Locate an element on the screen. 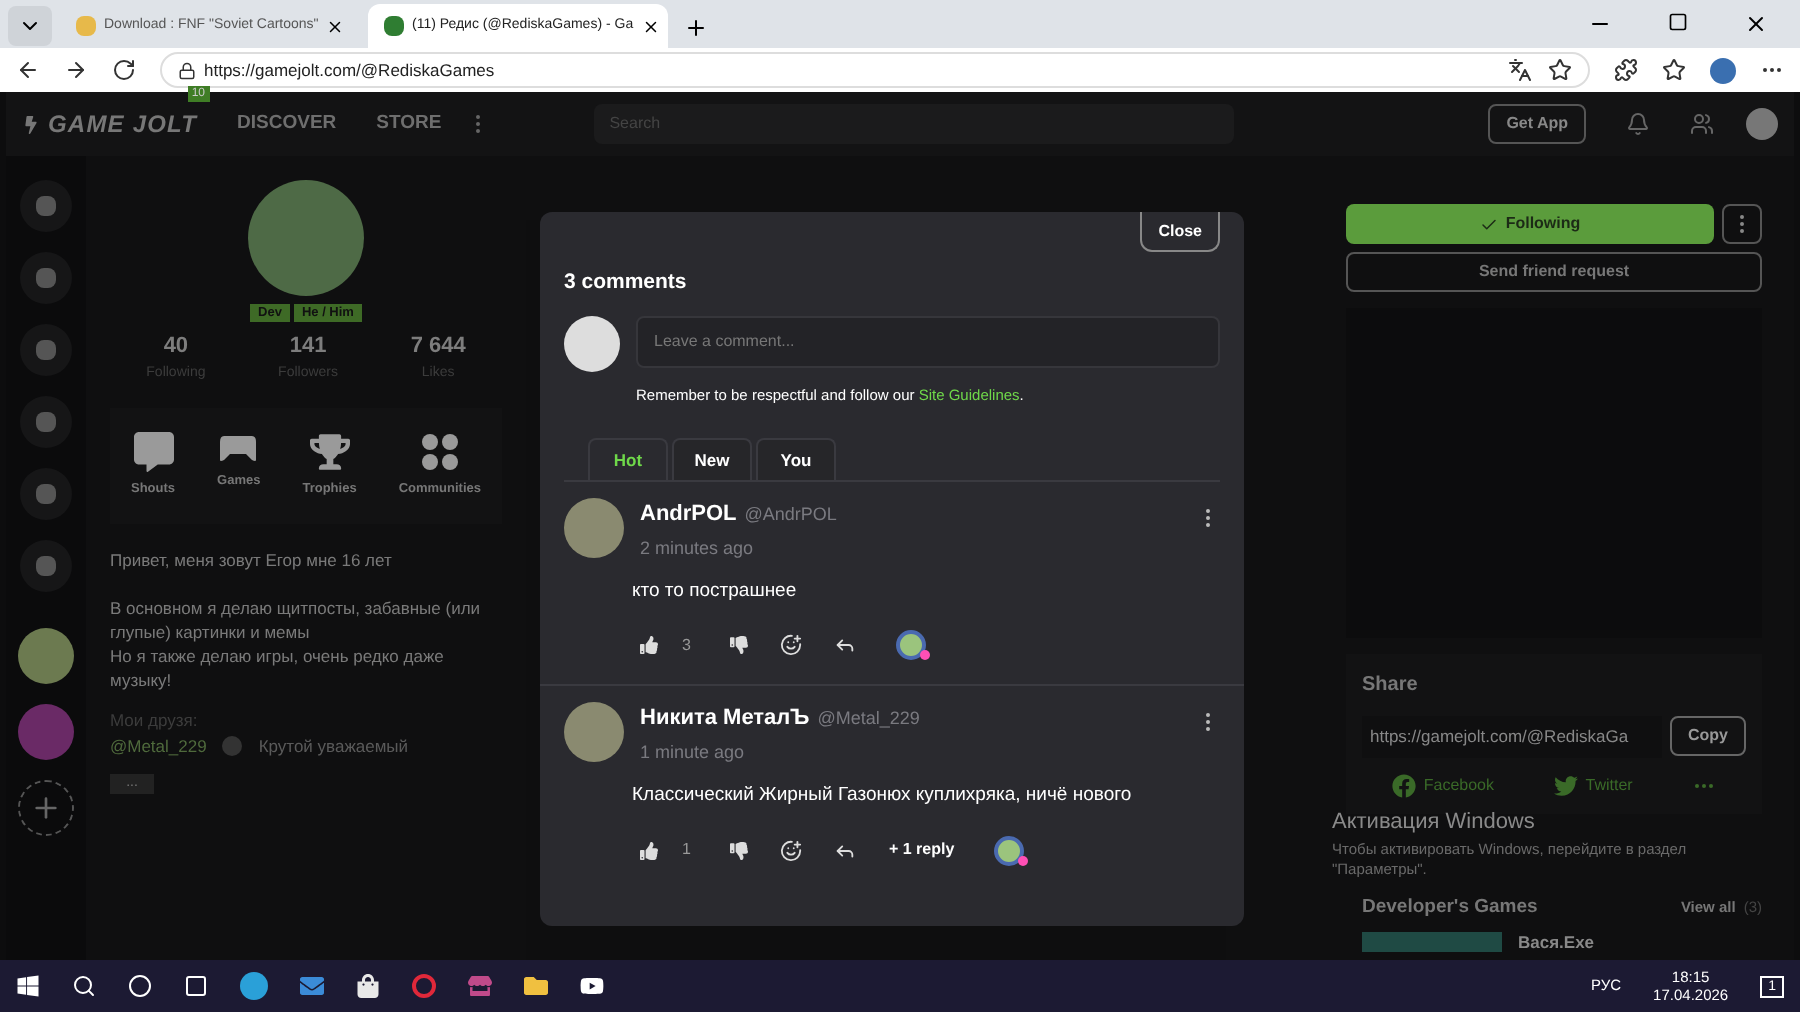  add-community-button is located at coordinates (46, 808).